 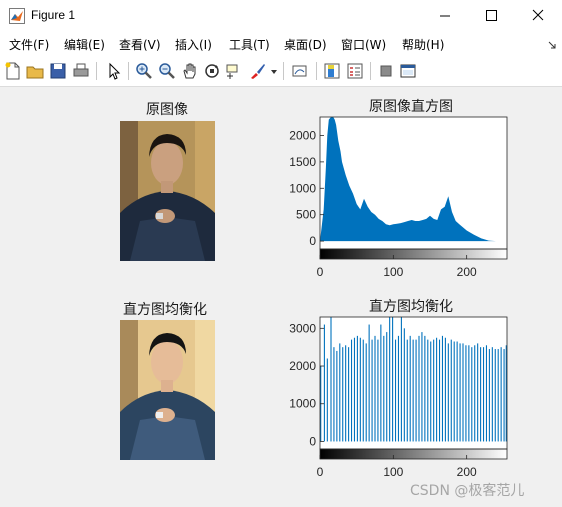 What do you see at coordinates (234, 71) in the screenshot?
I see `data-cursor-icon` at bounding box center [234, 71].